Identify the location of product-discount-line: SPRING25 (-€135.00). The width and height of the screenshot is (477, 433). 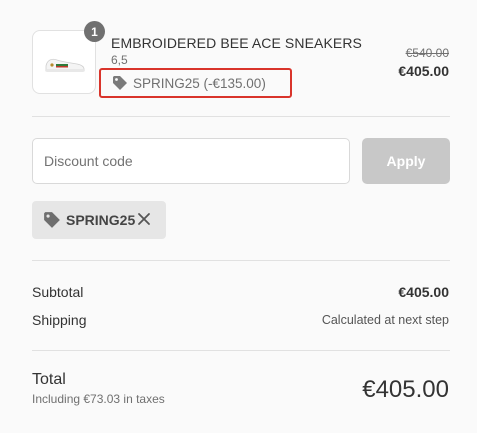
(195, 83).